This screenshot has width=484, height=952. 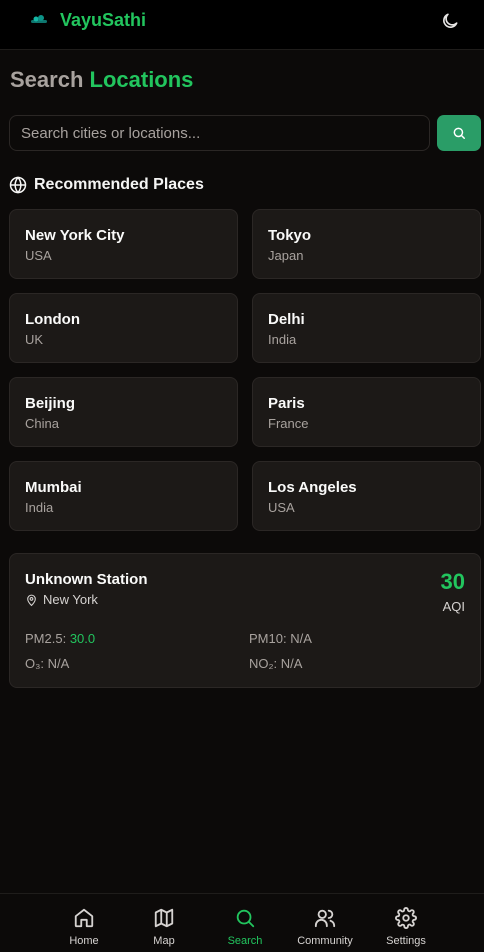 What do you see at coordinates (286, 403) in the screenshot?
I see `place-city: Paris` at bounding box center [286, 403].